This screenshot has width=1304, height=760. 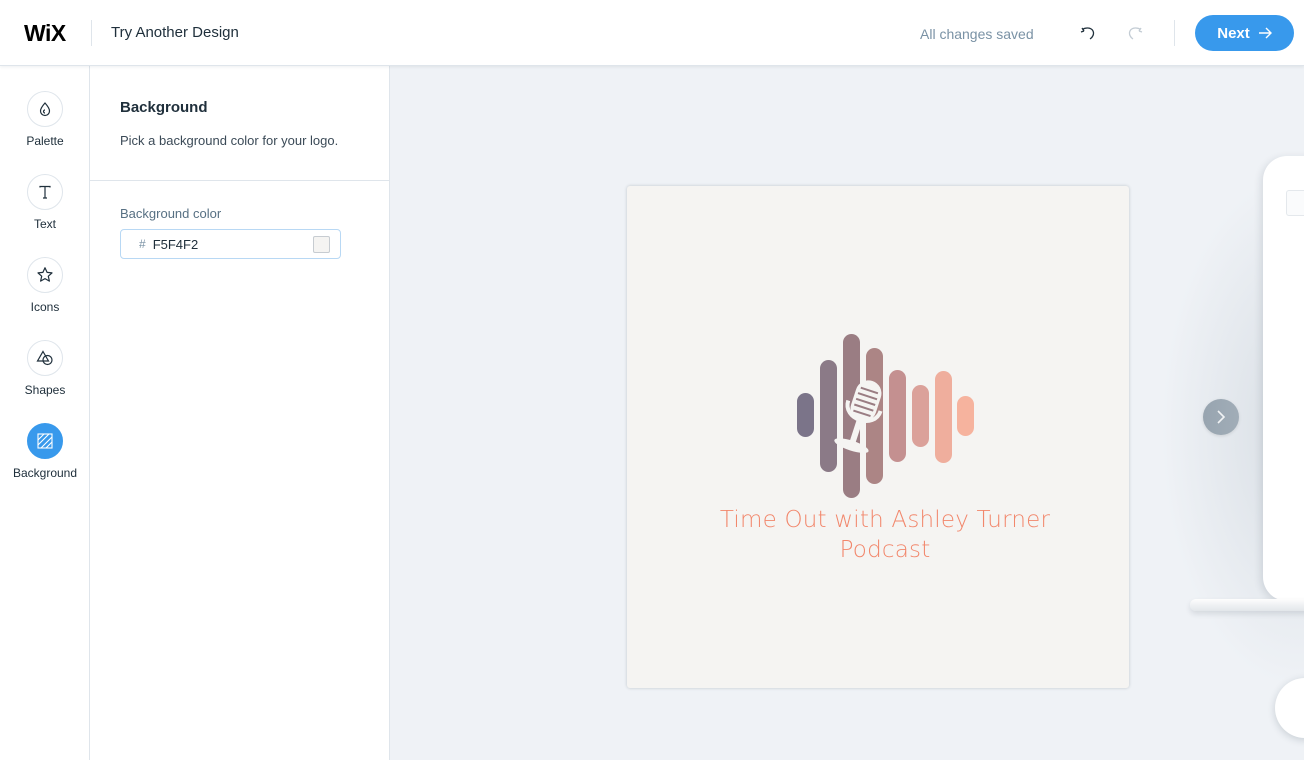 I want to click on panel-title: Background, so click(x=164, y=107).